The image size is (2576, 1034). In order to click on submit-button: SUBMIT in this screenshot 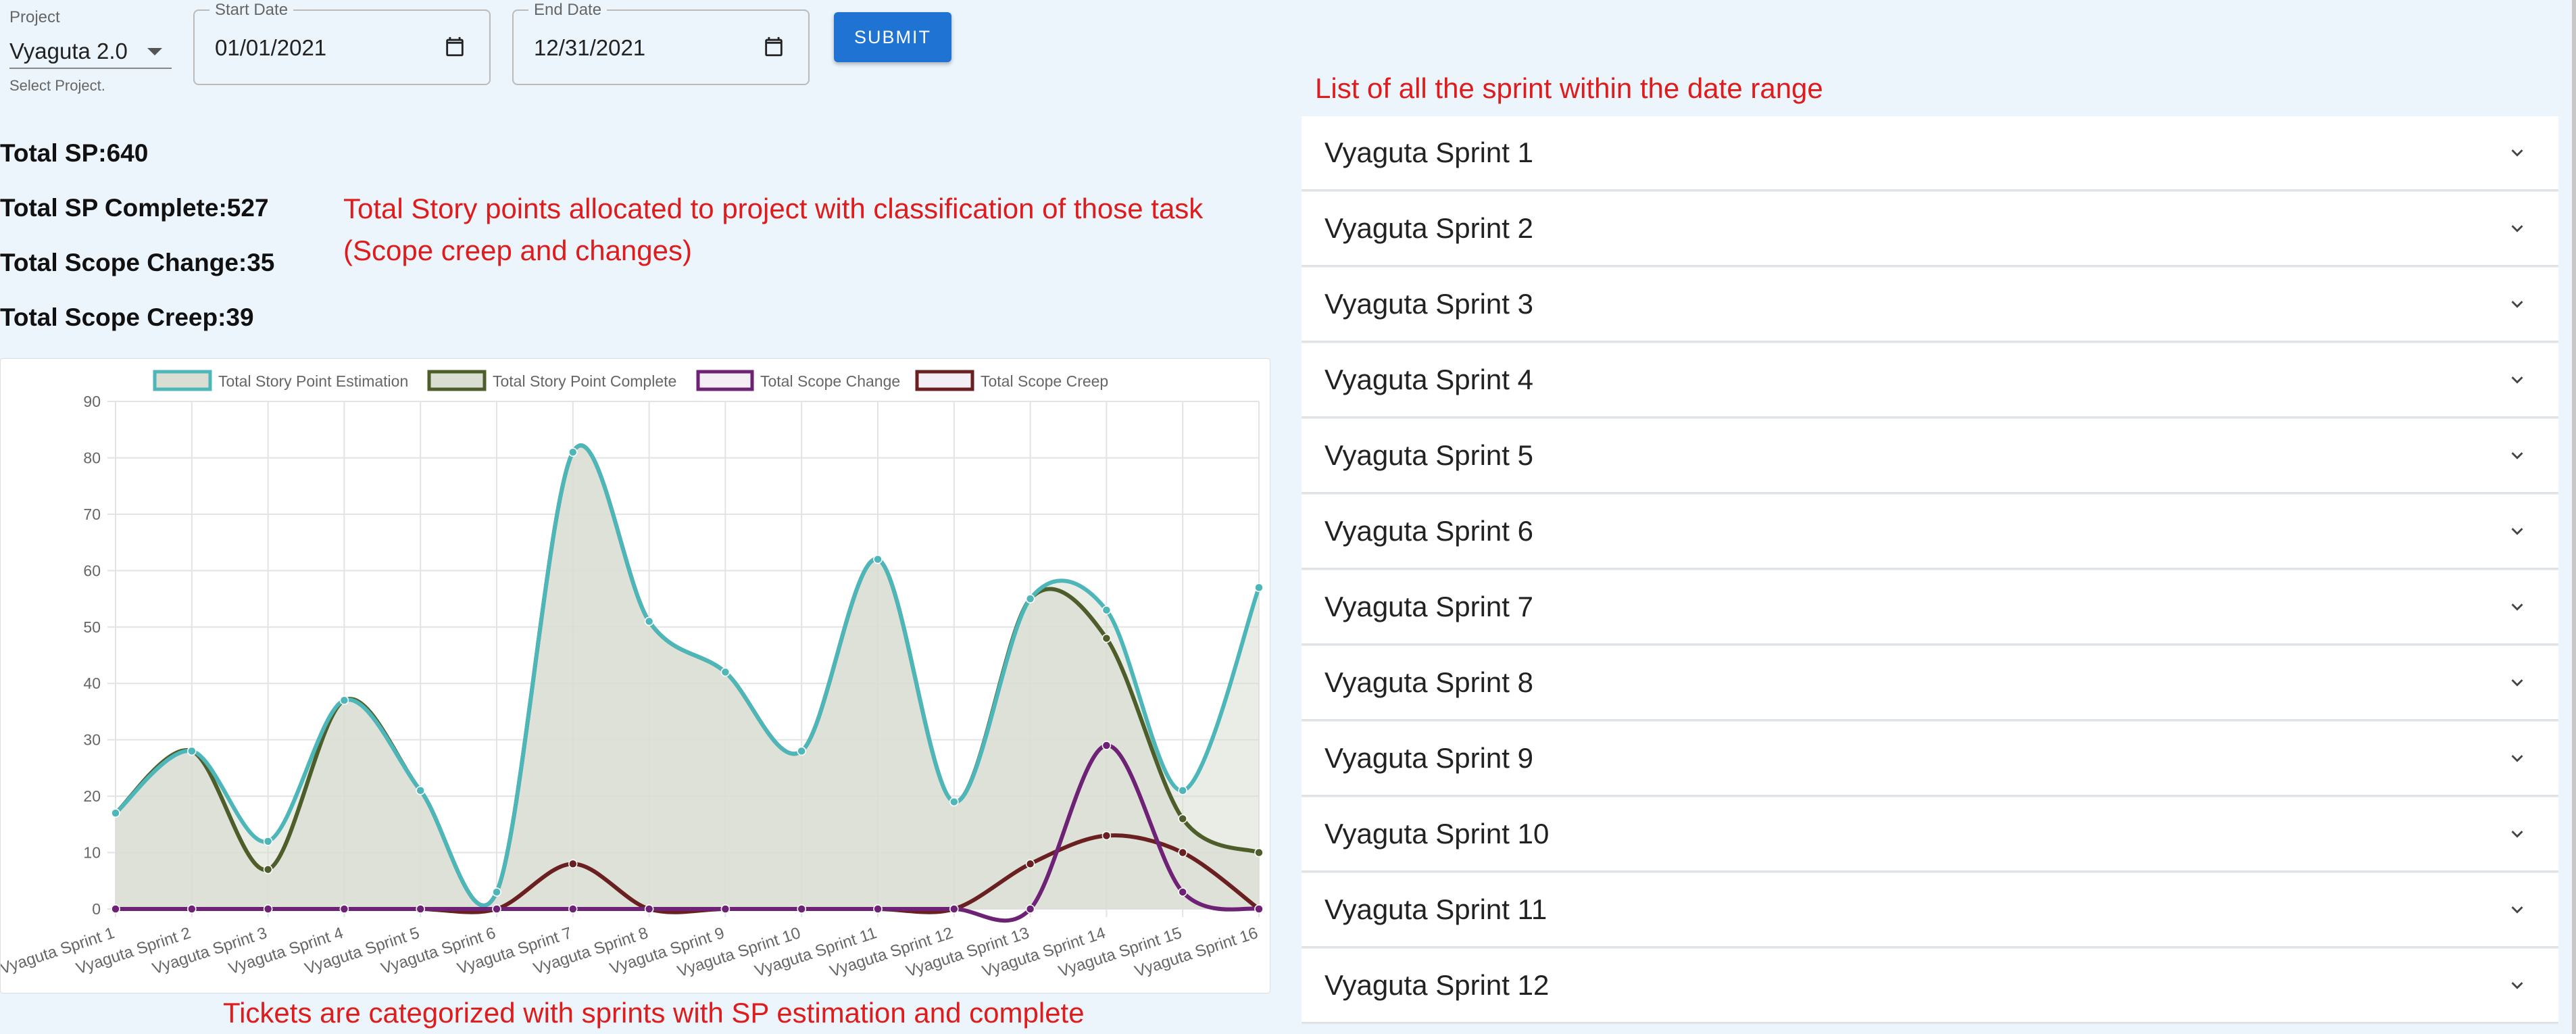, I will do `click(893, 37)`.